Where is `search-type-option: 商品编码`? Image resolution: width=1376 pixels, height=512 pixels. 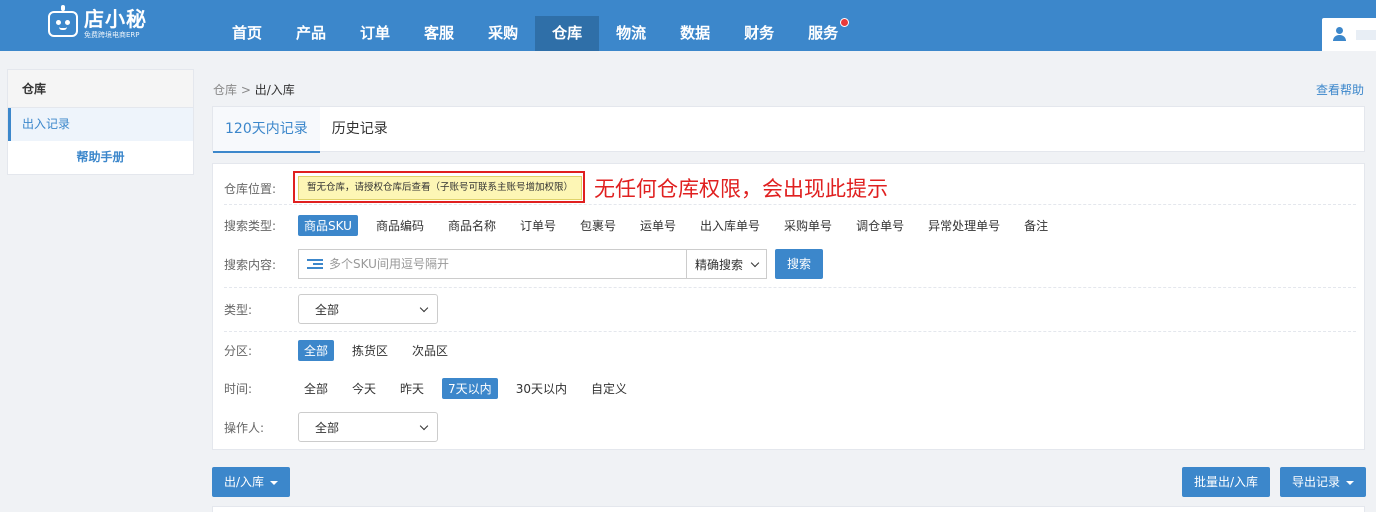
search-type-option: 商品编码 is located at coordinates (400, 225).